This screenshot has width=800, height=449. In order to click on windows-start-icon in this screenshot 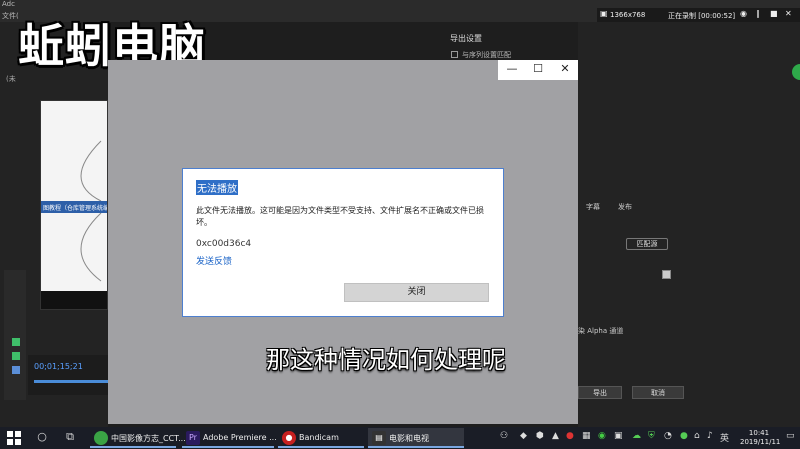, I will do `click(14, 438)`.